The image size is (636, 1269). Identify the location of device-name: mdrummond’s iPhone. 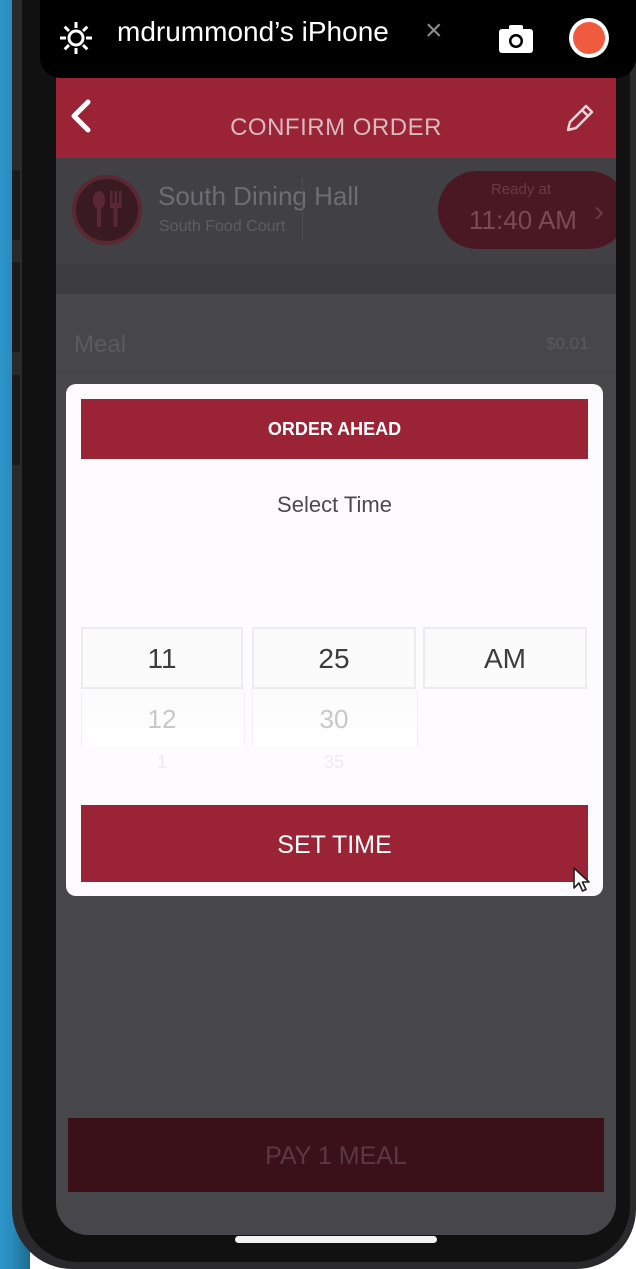
(253, 31).